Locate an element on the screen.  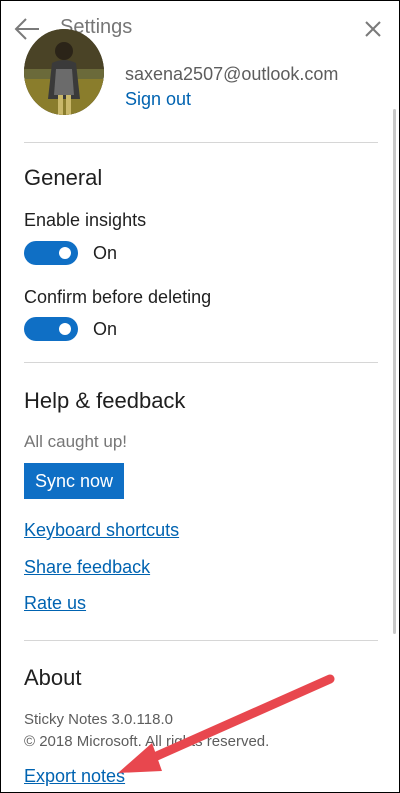
confirm-delete-toggle is located at coordinates (51, 329).